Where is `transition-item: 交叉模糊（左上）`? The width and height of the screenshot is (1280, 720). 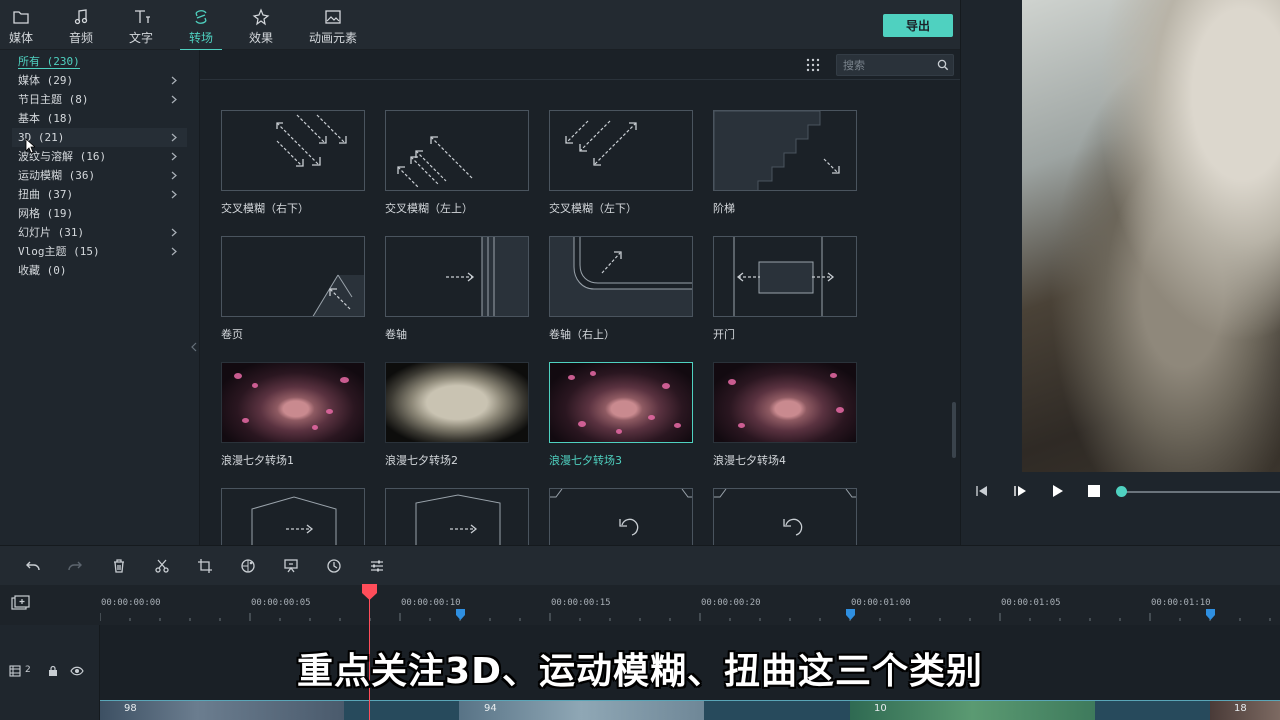 transition-item: 交叉模糊（左上） is located at coordinates (457, 163).